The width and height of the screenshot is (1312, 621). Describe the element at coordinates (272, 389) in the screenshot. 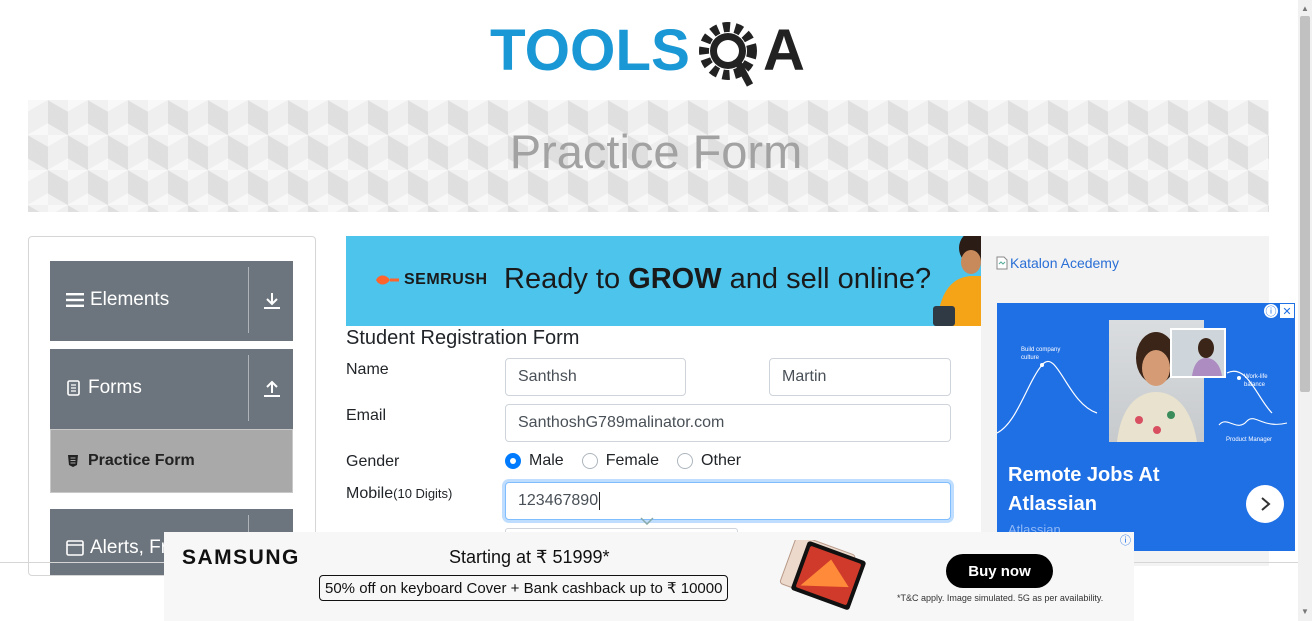

I see `upload-arrow-icon` at that location.